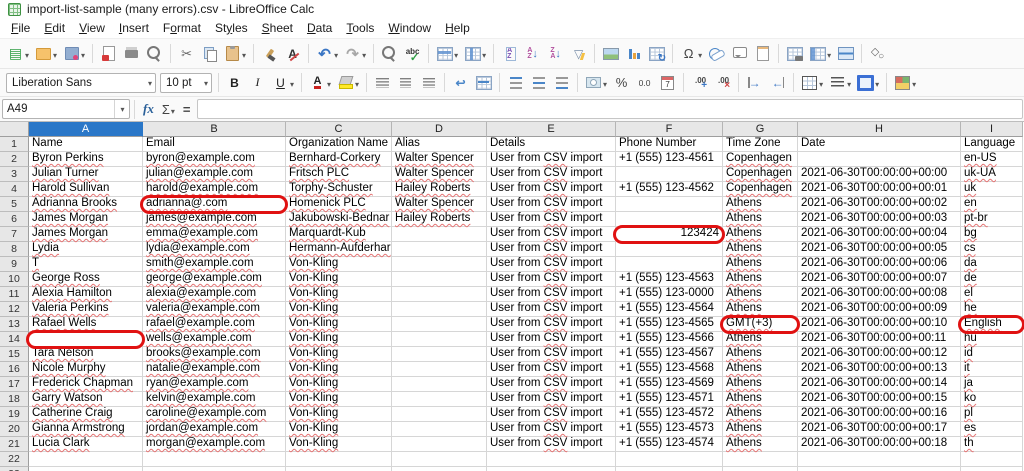  What do you see at coordinates (86, 189) in the screenshot?
I see `cell-A4: Harold Sullivan` at bounding box center [86, 189].